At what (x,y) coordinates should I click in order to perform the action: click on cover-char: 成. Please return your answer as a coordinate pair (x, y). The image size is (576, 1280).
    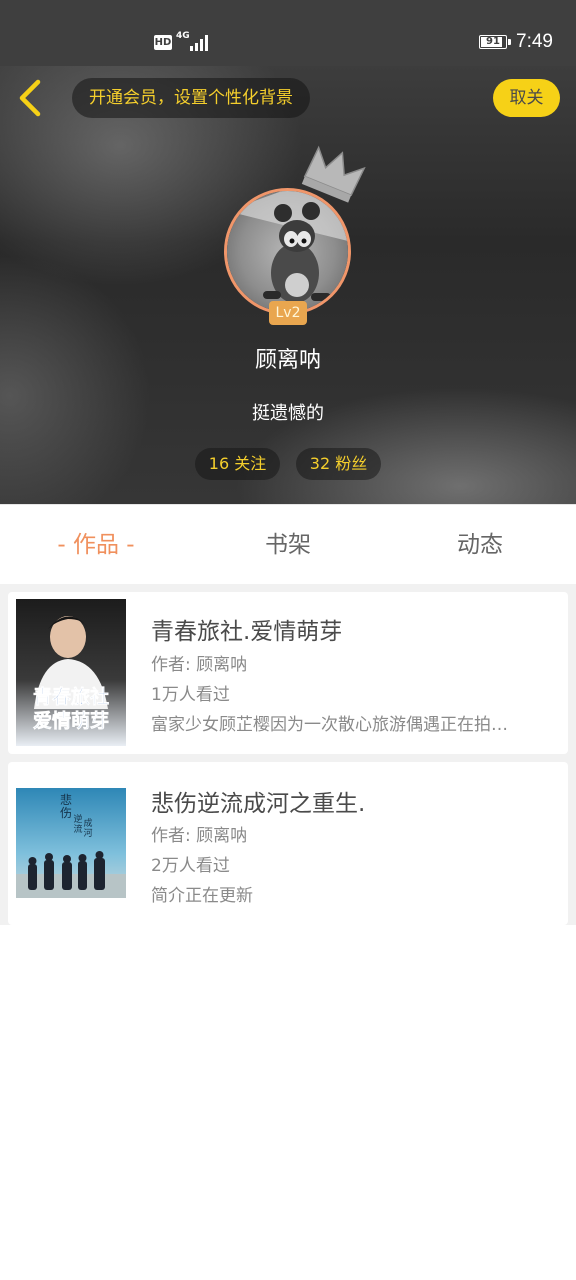
    Looking at the image, I should click on (87, 823).